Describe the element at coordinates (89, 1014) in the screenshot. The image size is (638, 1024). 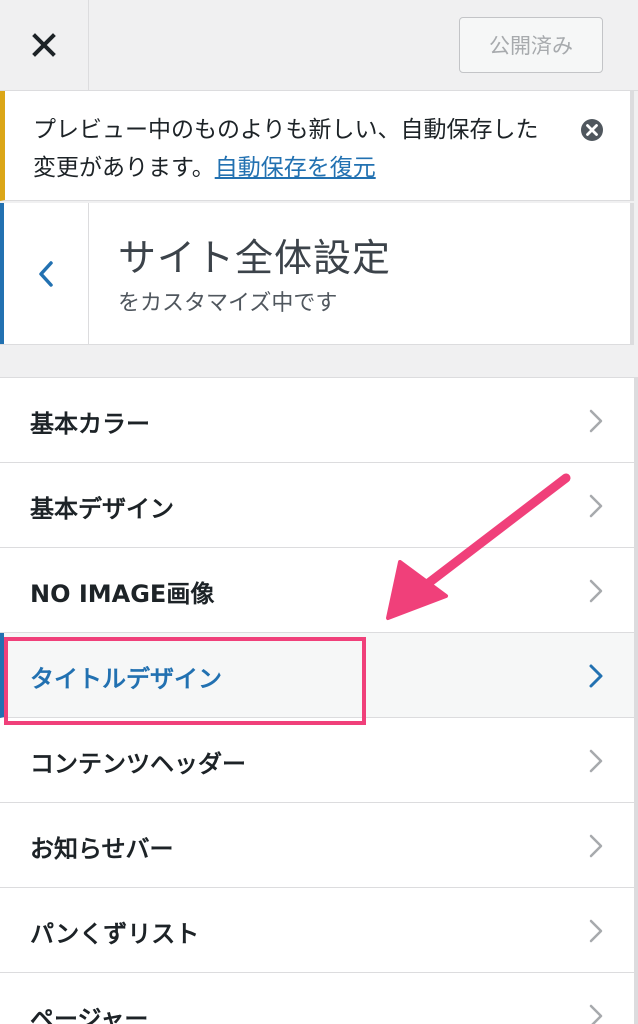
I see `menu-item-label: ページャー` at that location.